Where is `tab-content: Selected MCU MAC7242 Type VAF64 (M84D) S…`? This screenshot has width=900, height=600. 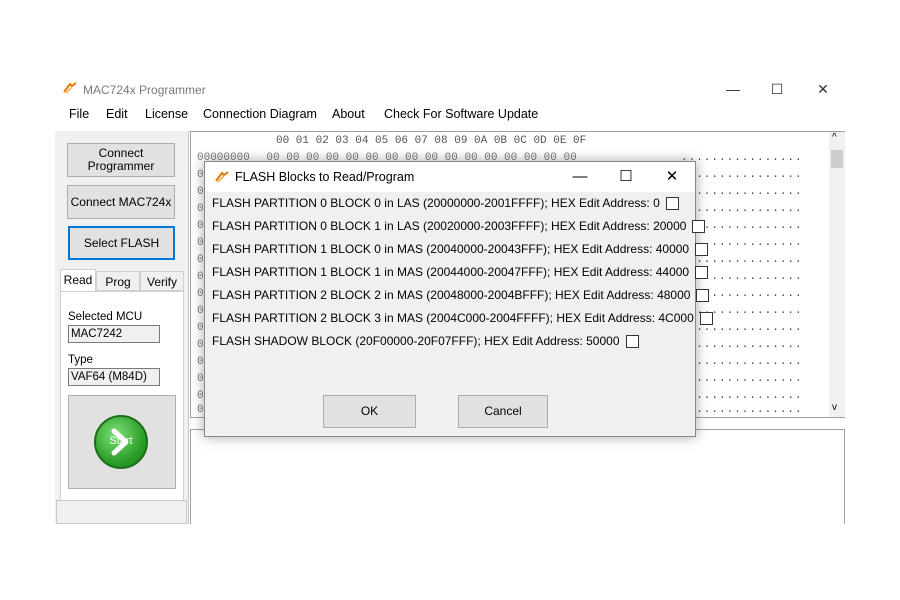 tab-content: Selected MCU MAC7242 Type VAF64 (M84D) S… is located at coordinates (122, 397).